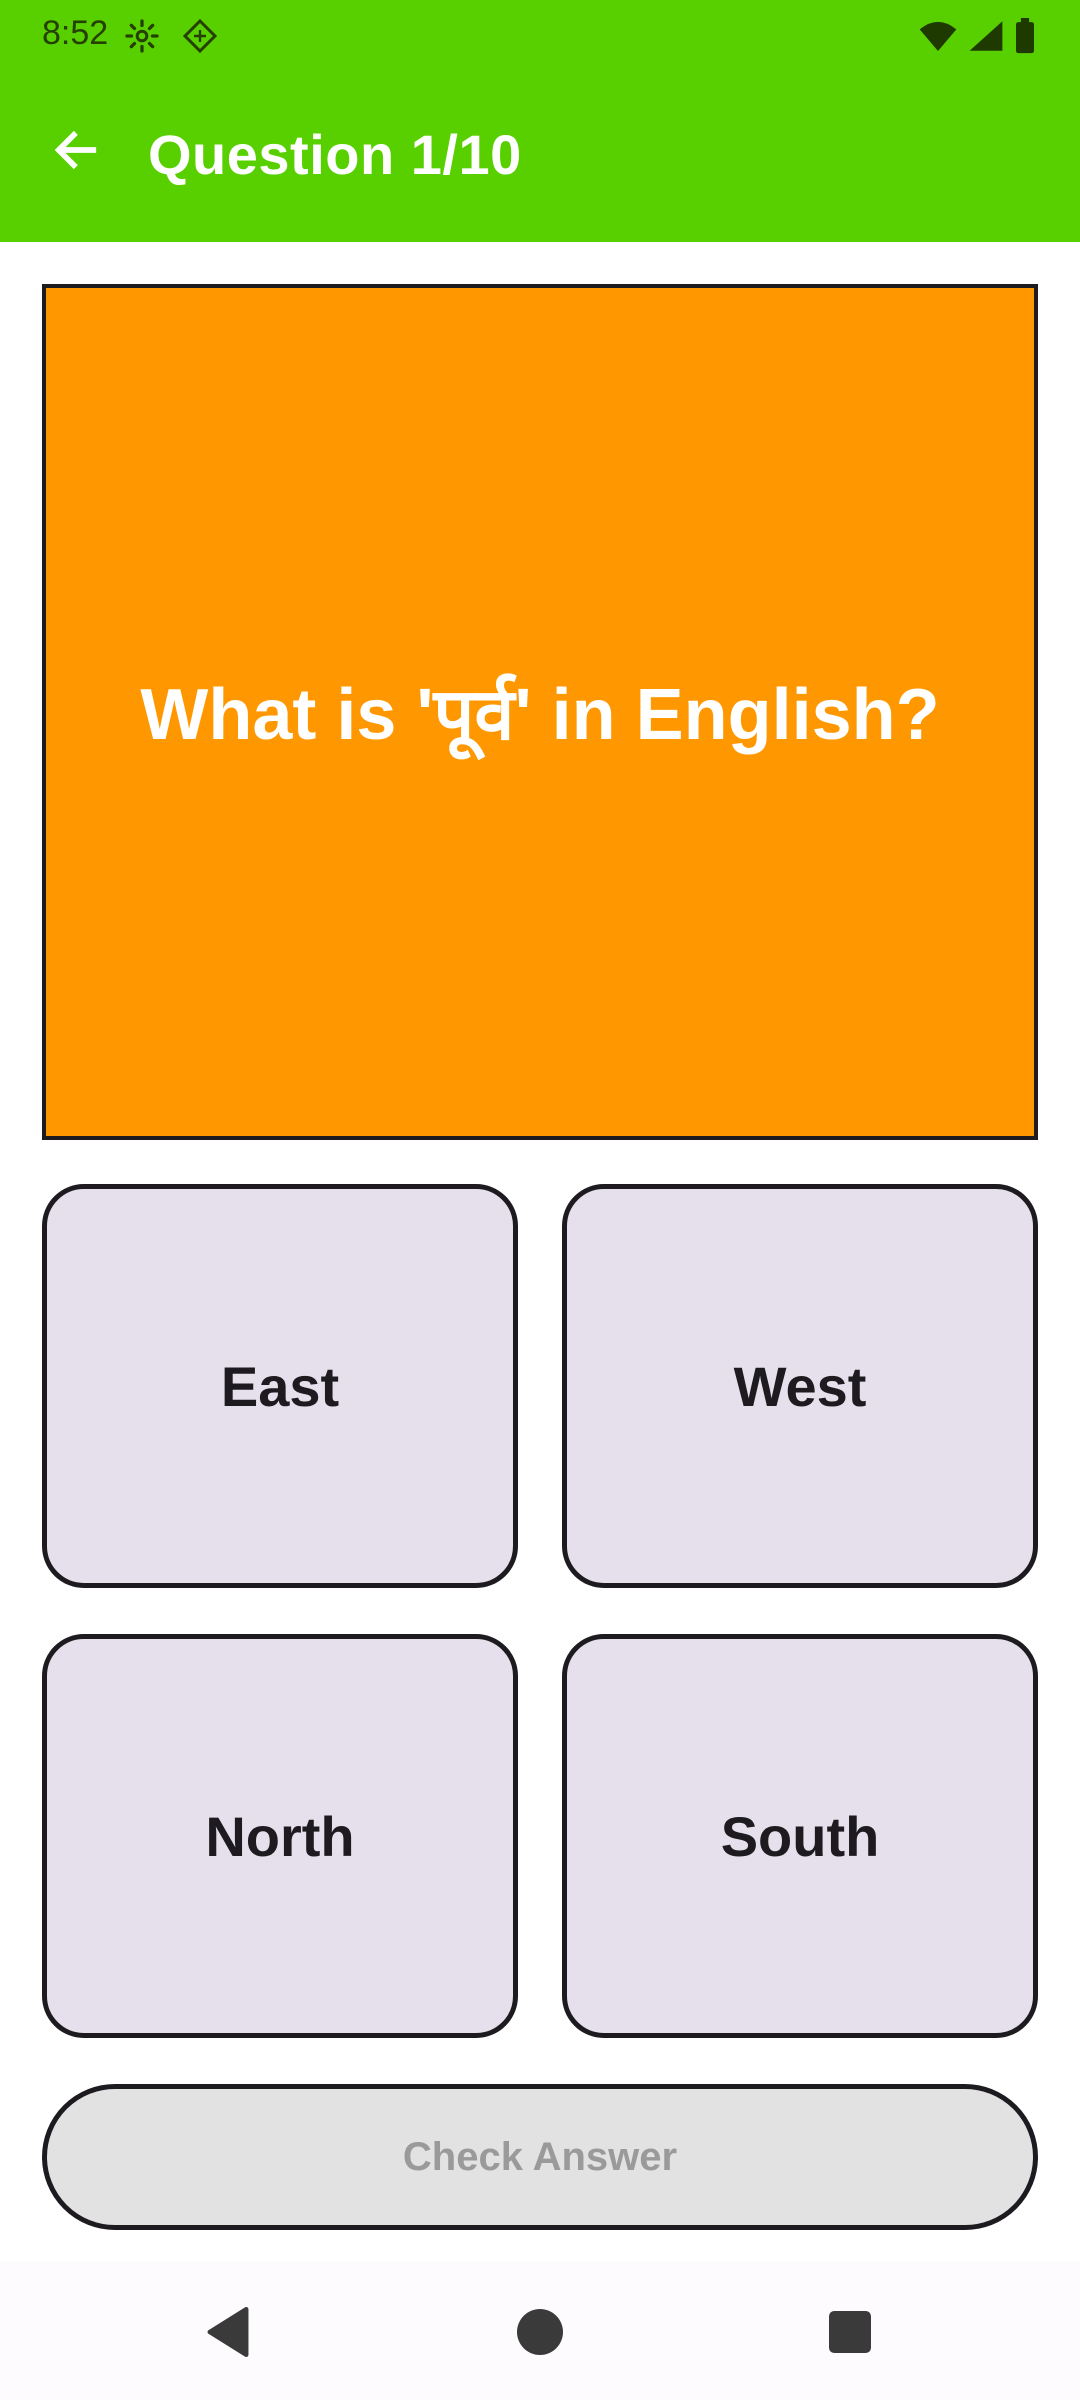 This screenshot has width=1080, height=2400. I want to click on option-label: North, so click(280, 1836).